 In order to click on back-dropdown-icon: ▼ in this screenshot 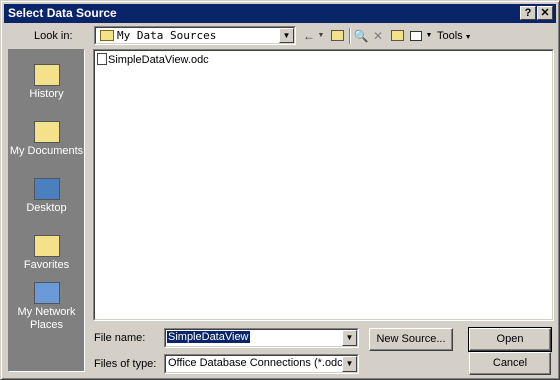, I will do `click(321, 36)`.